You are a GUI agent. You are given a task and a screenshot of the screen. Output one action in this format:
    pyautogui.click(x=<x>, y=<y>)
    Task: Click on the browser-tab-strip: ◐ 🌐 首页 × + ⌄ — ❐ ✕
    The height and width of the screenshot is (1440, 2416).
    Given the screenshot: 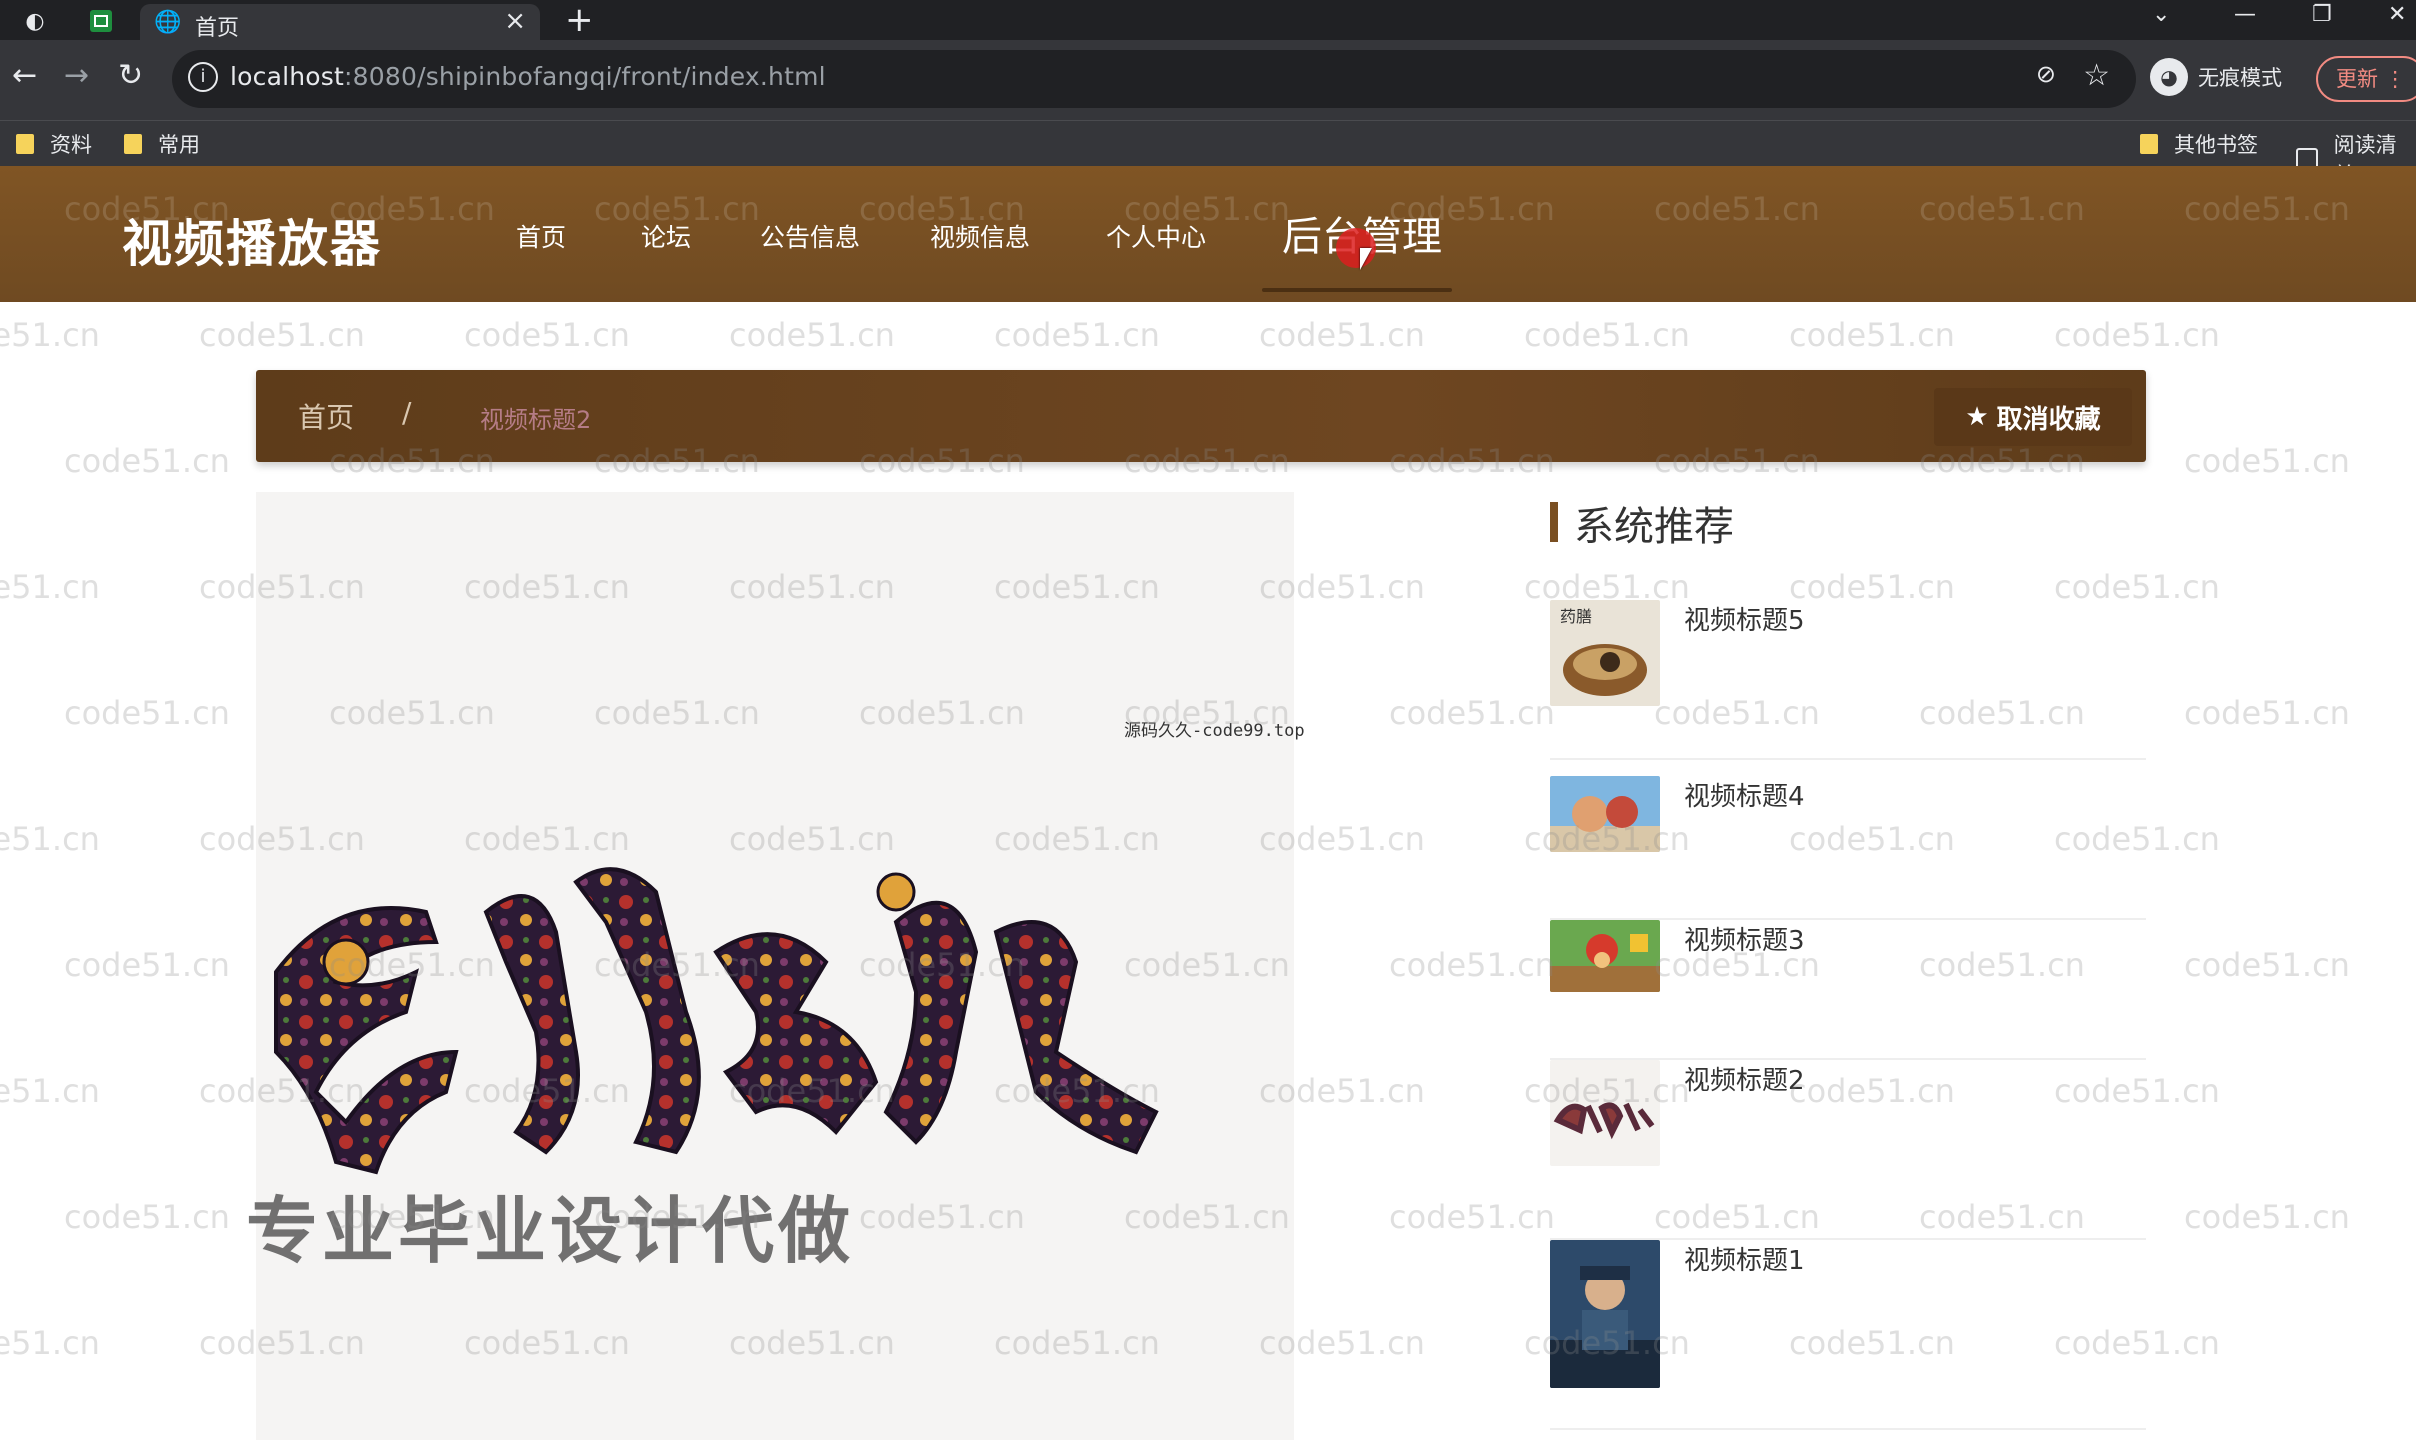 What is the action you would take?
    pyautogui.click(x=1208, y=20)
    